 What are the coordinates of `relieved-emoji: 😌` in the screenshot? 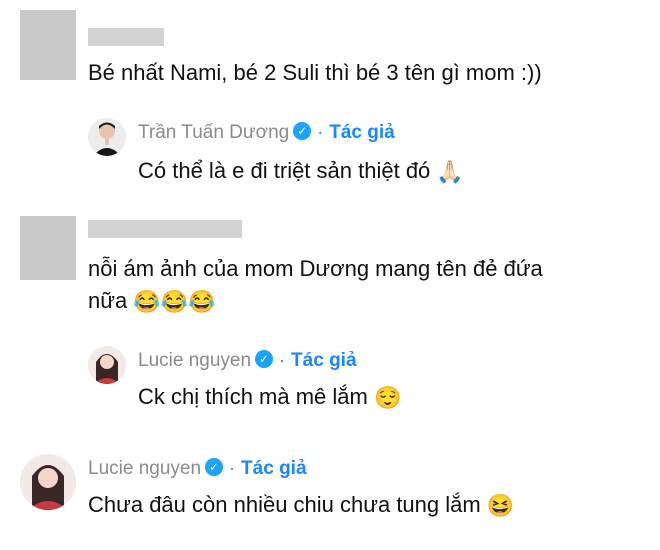 It's located at (387, 398).